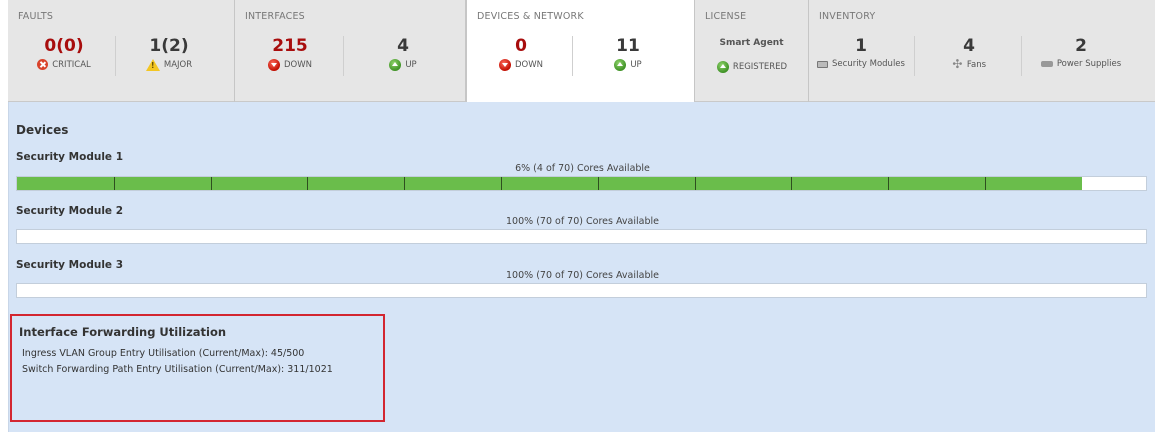 Image resolution: width=1155 pixels, height=432 pixels. I want to click on license-status: REGISTERED, so click(752, 65).